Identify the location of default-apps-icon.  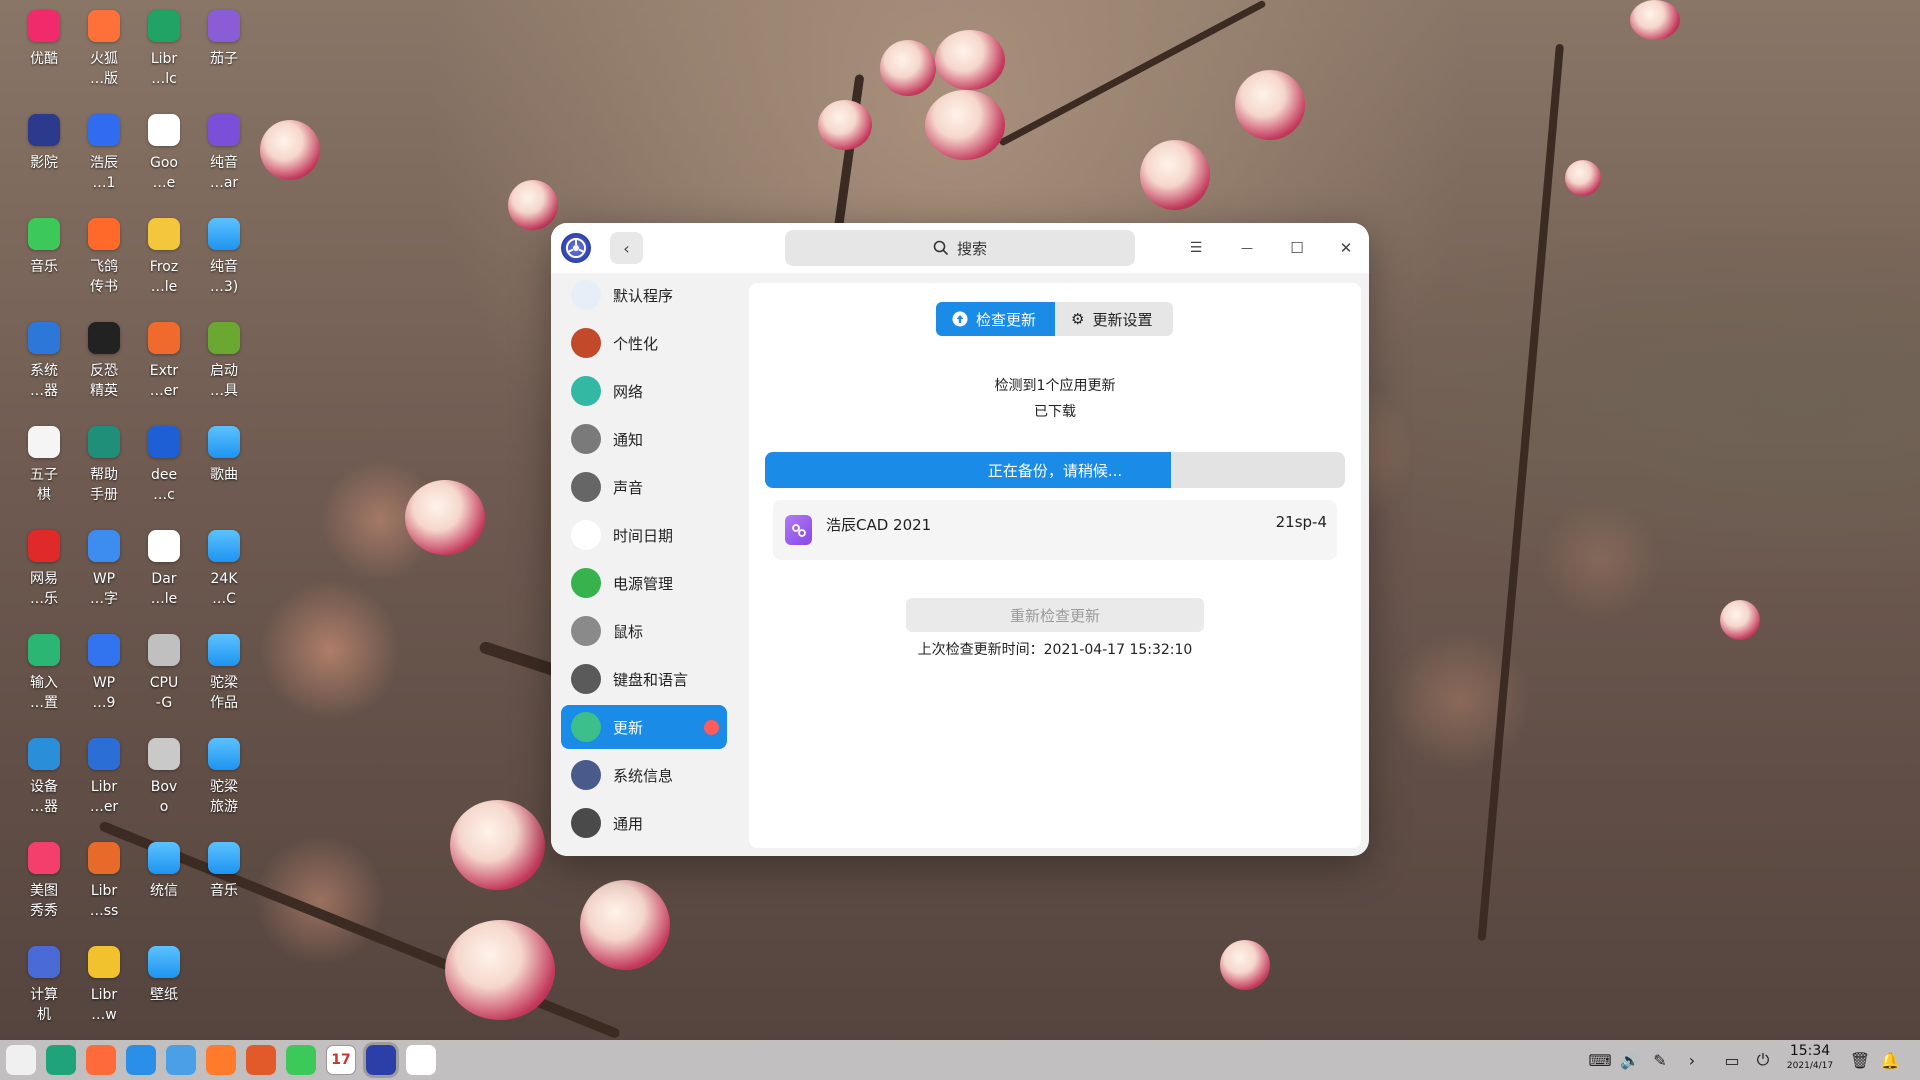
(586, 295).